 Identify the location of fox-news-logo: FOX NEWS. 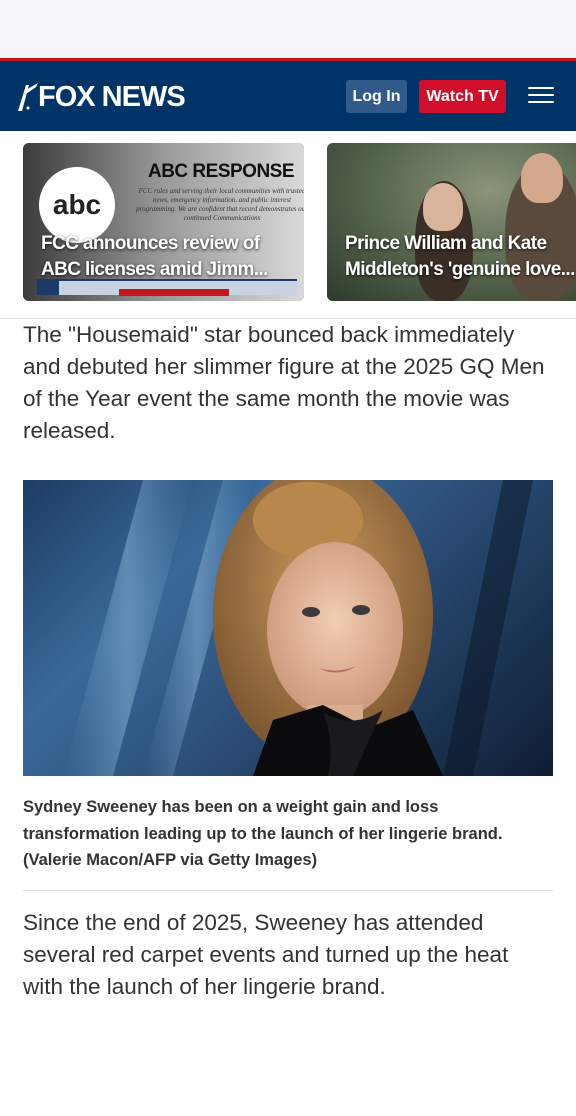
(101, 97).